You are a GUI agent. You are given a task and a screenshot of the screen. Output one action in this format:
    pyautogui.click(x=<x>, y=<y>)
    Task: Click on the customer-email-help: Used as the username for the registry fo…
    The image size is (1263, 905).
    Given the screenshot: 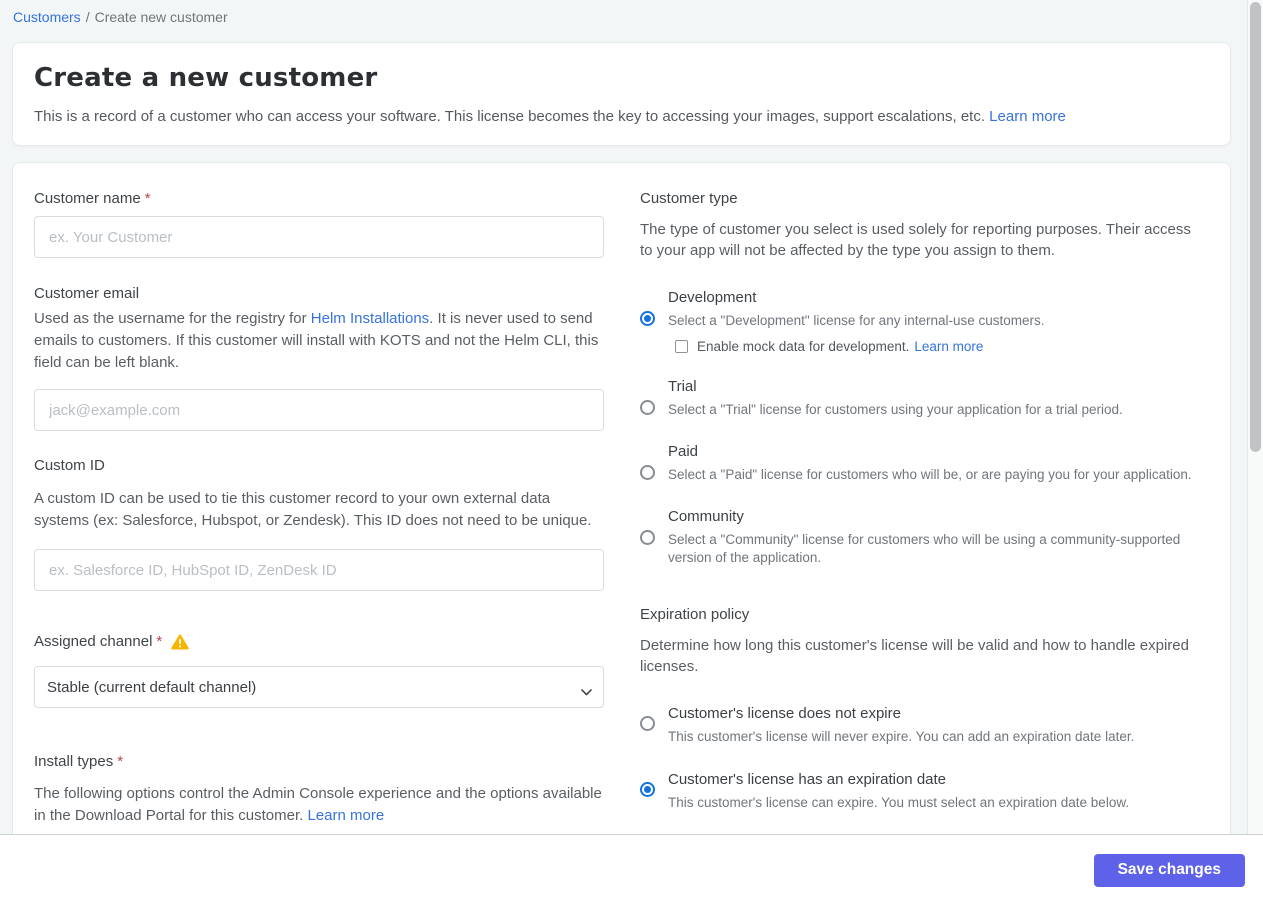 What is the action you would take?
    pyautogui.click(x=319, y=341)
    